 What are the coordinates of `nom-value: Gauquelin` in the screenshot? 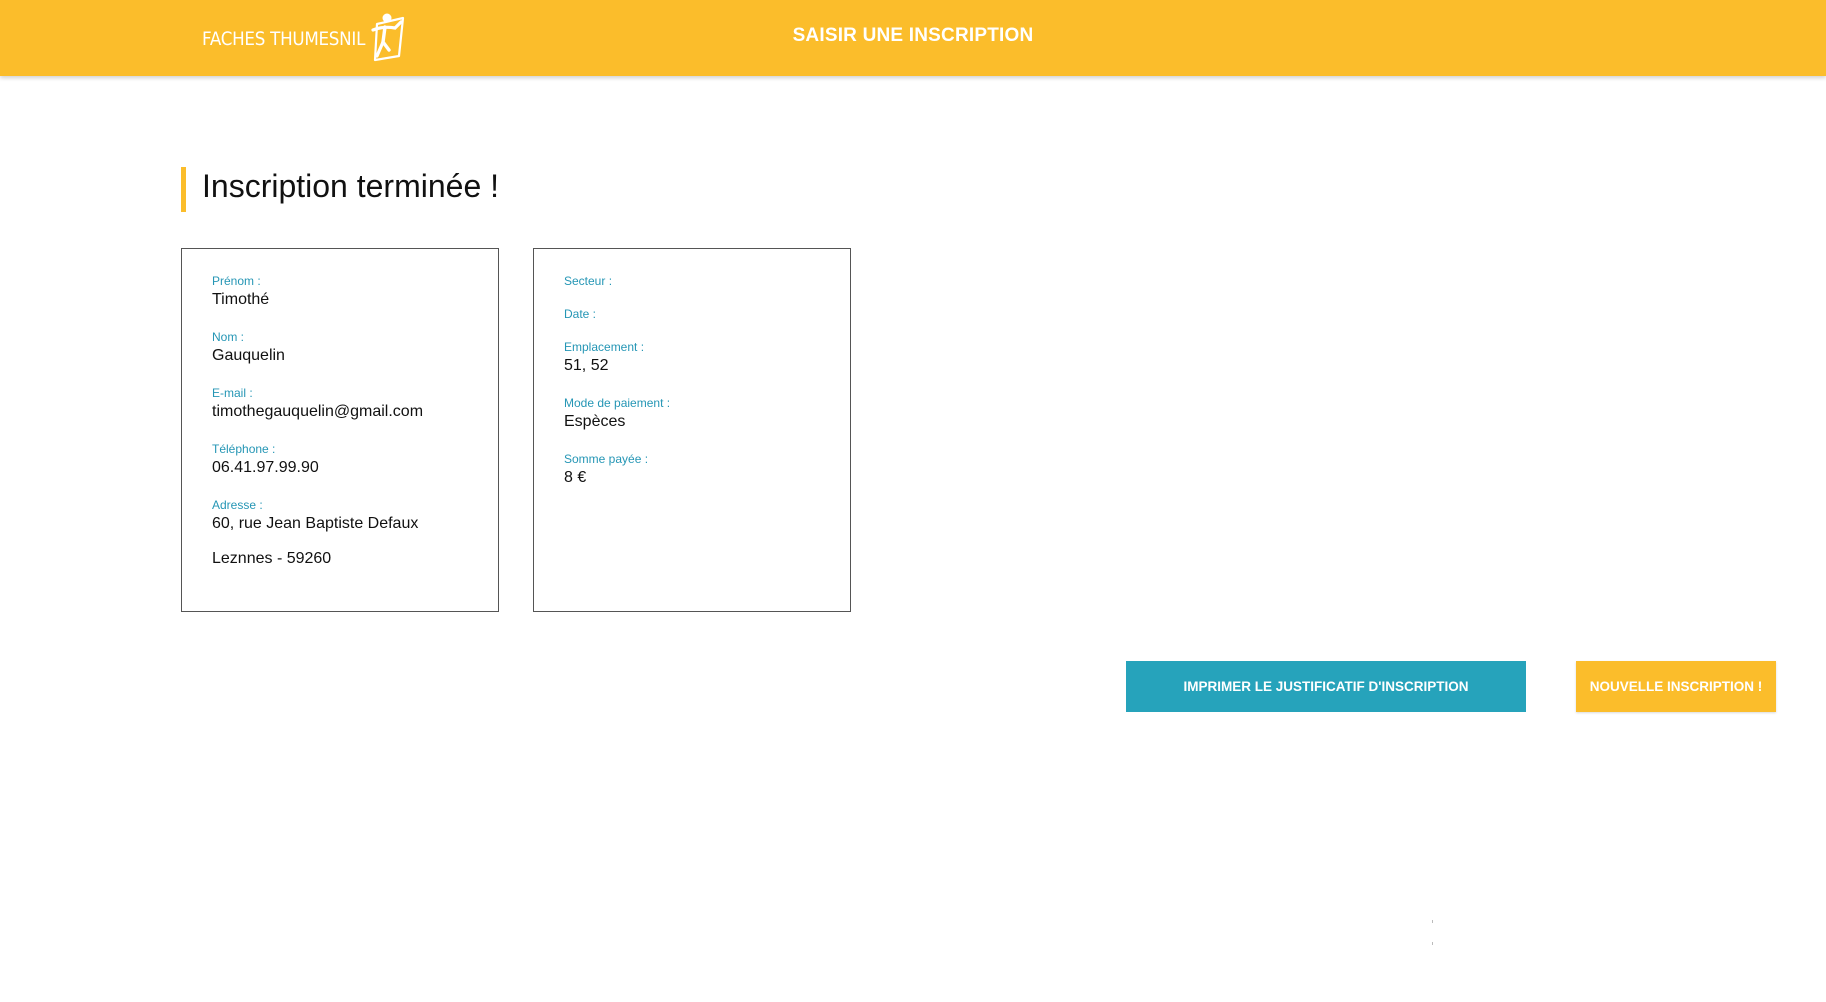 It's located at (248, 355).